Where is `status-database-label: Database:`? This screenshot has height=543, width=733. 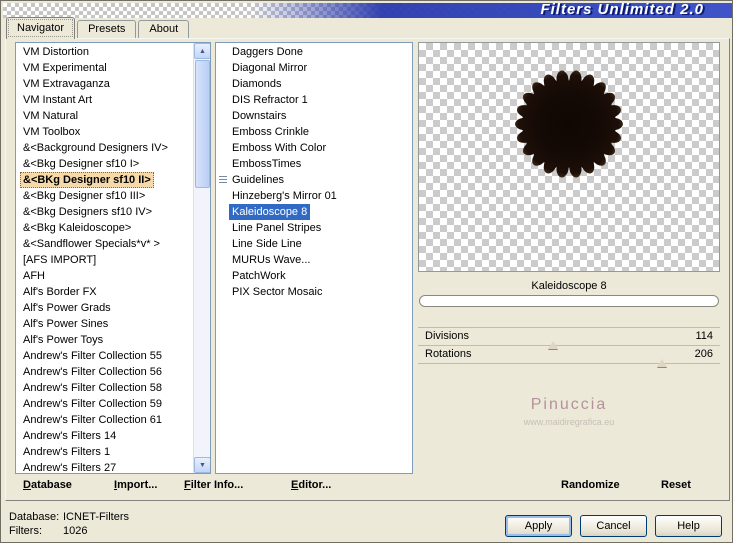 status-database-label: Database: is located at coordinates (34, 517).